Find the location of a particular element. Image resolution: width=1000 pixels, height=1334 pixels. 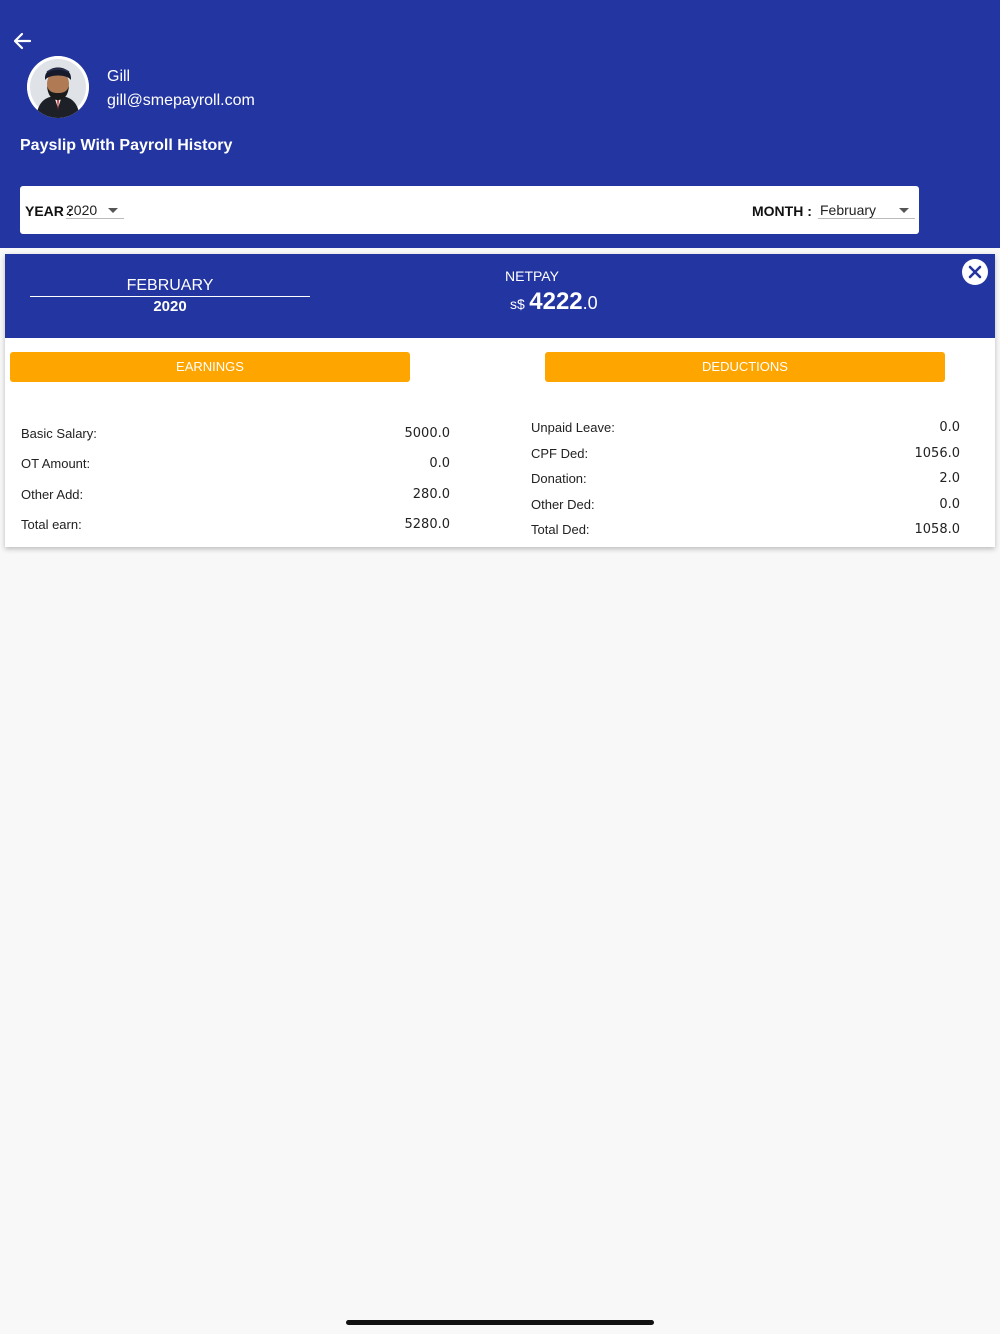

earning-label: Total earn: is located at coordinates (51, 524).